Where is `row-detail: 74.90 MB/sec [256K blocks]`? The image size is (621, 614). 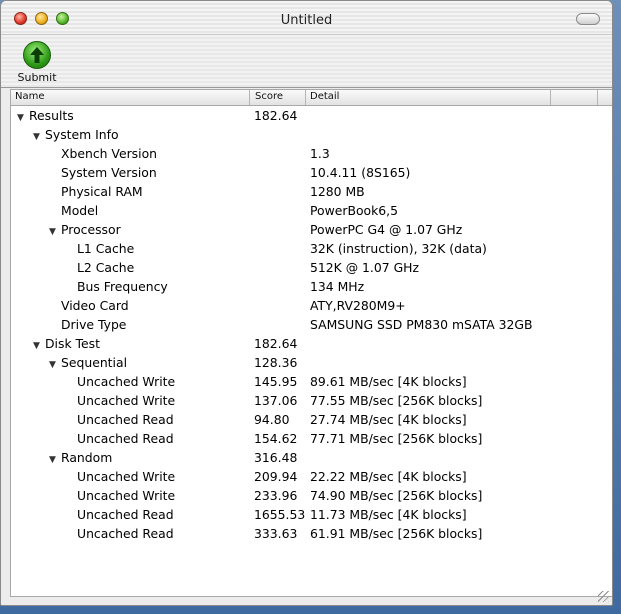 row-detail: 74.90 MB/sec [256K blocks] is located at coordinates (396, 495).